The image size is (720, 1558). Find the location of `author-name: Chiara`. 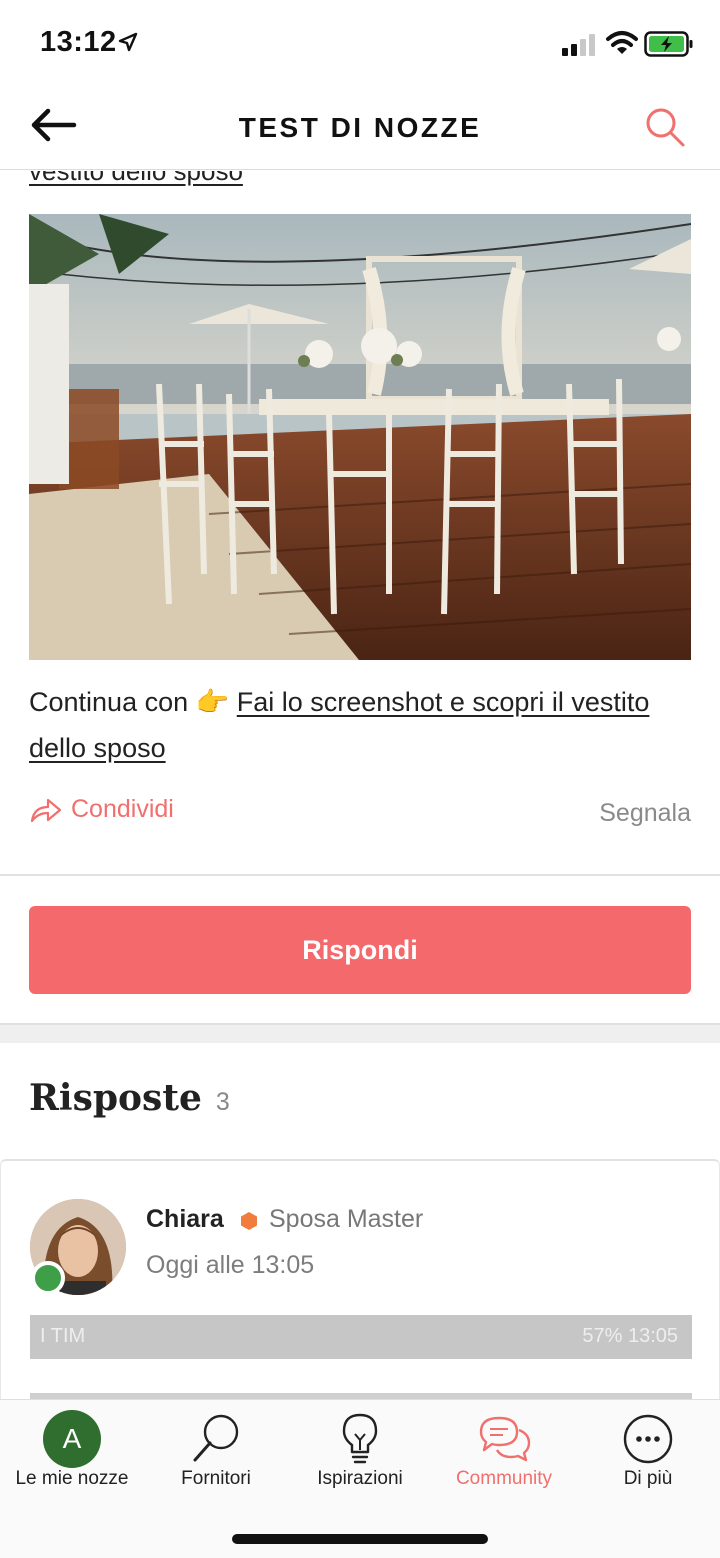

author-name: Chiara is located at coordinates (185, 1219).